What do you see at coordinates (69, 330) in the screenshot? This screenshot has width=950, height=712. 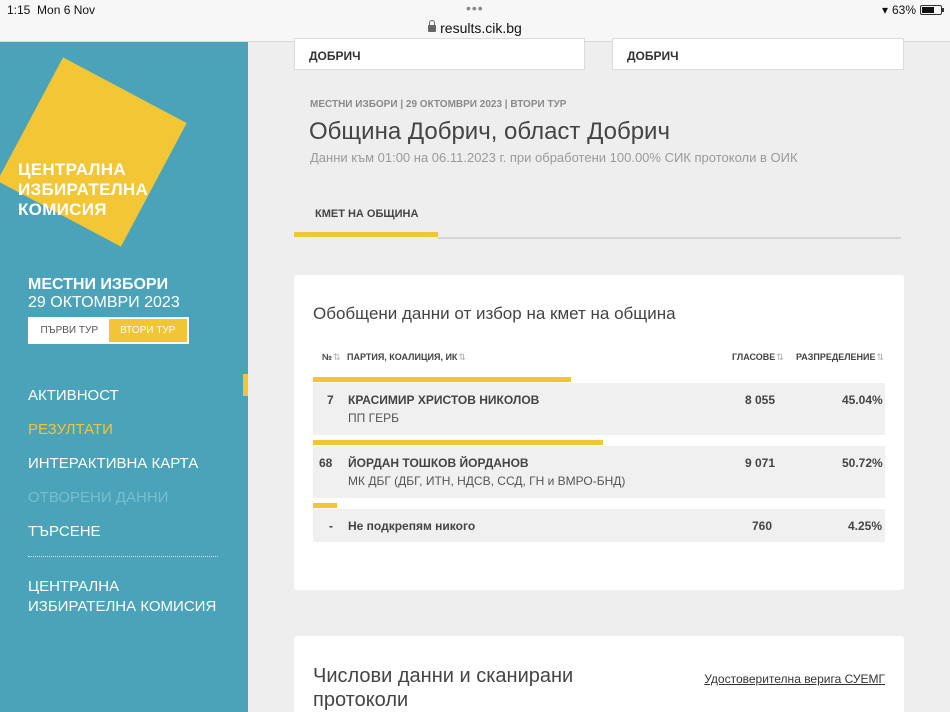 I see `first-round-button: ПЪРВИ ТУР` at bounding box center [69, 330].